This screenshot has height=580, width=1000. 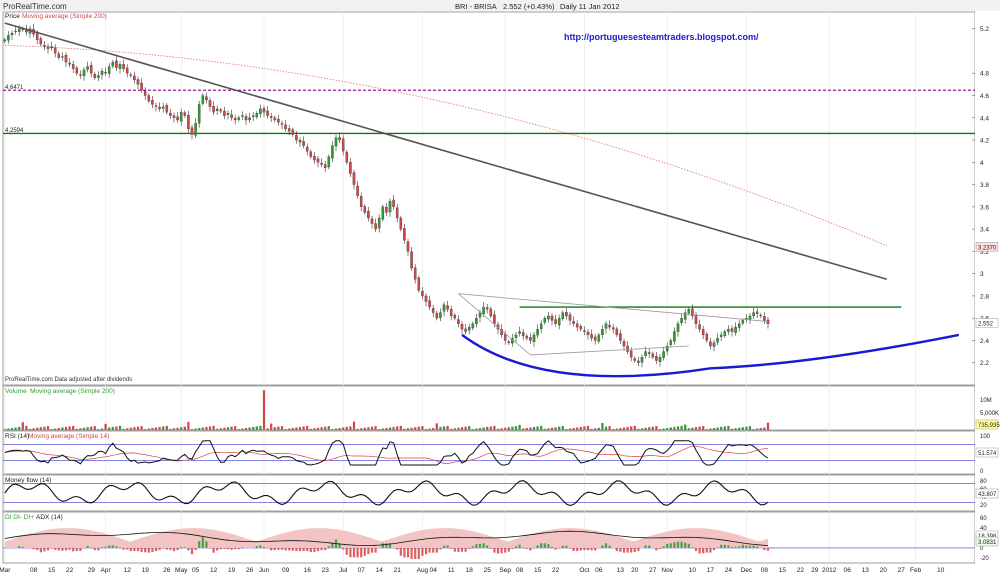 What do you see at coordinates (196, 570) in the screenshot?
I see `x-tick-label: 05` at bounding box center [196, 570].